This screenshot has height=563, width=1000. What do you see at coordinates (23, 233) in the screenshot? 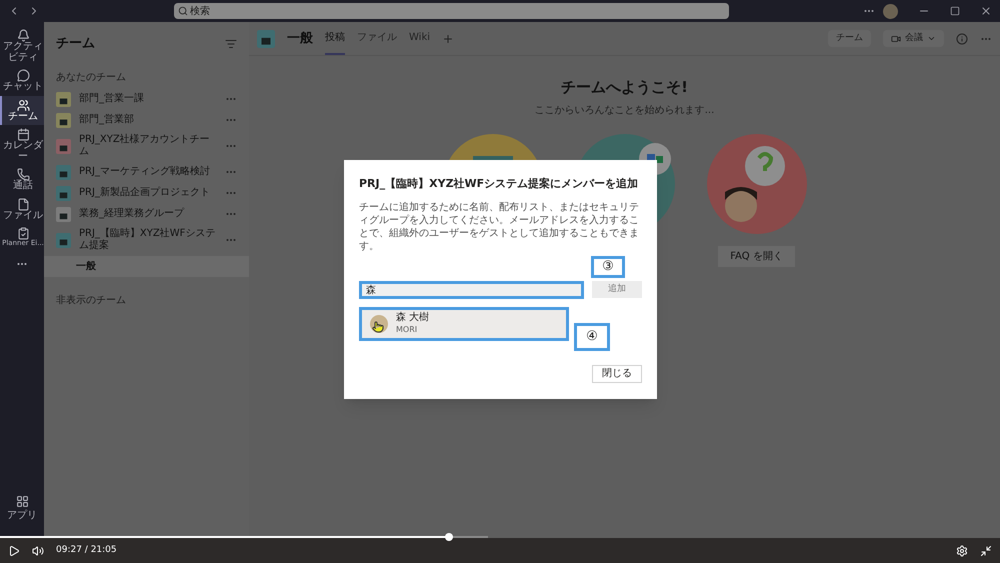
I see `clipboard-icon` at bounding box center [23, 233].